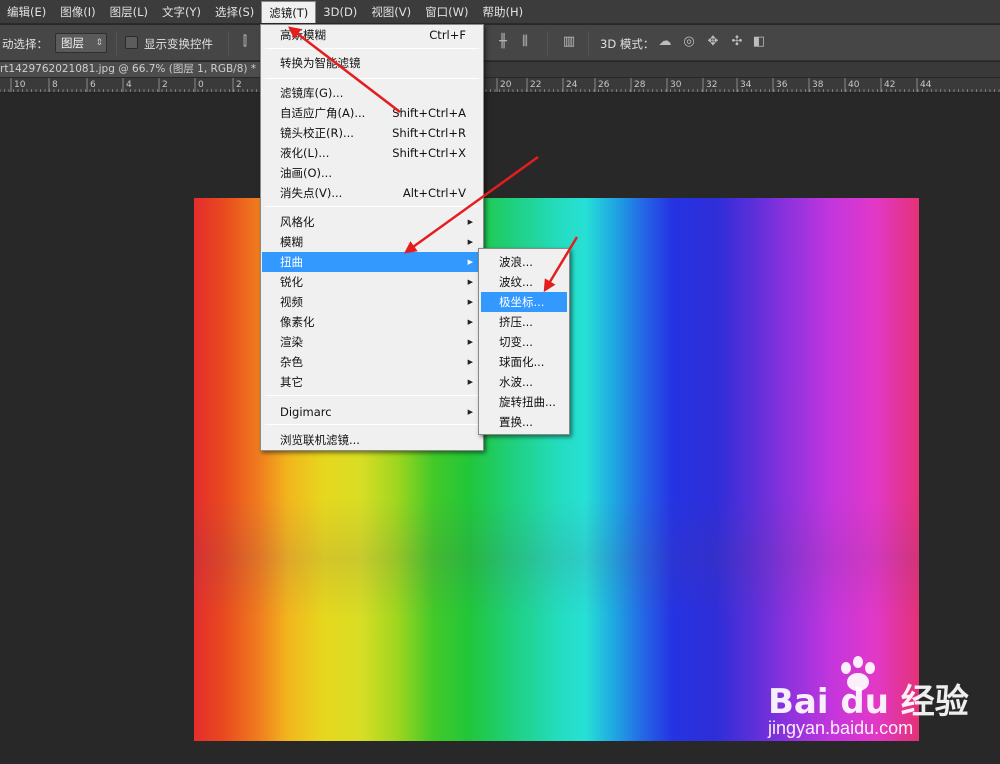 Image resolution: width=1000 pixels, height=764 pixels. I want to click on menu-item-label: Digimarc, so click(306, 412).